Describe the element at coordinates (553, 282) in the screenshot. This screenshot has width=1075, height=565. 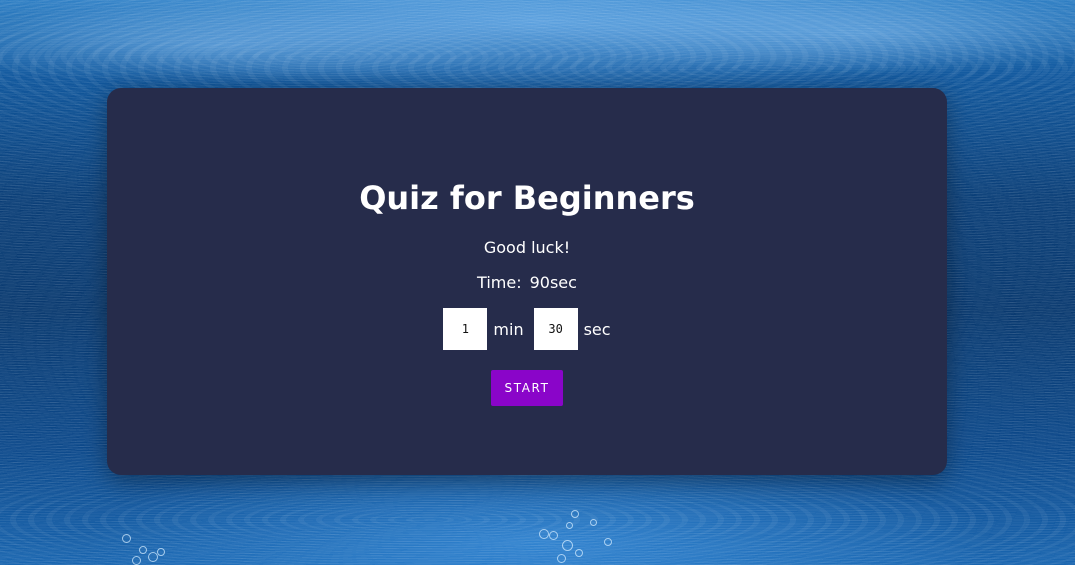
I see `time-value: 90sec` at that location.